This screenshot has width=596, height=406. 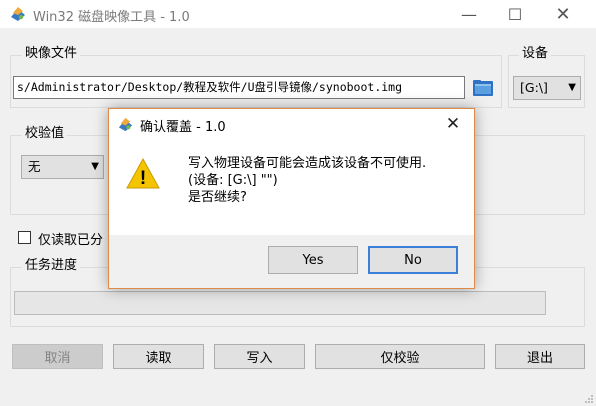 I want to click on progress-bar, so click(x=280, y=303).